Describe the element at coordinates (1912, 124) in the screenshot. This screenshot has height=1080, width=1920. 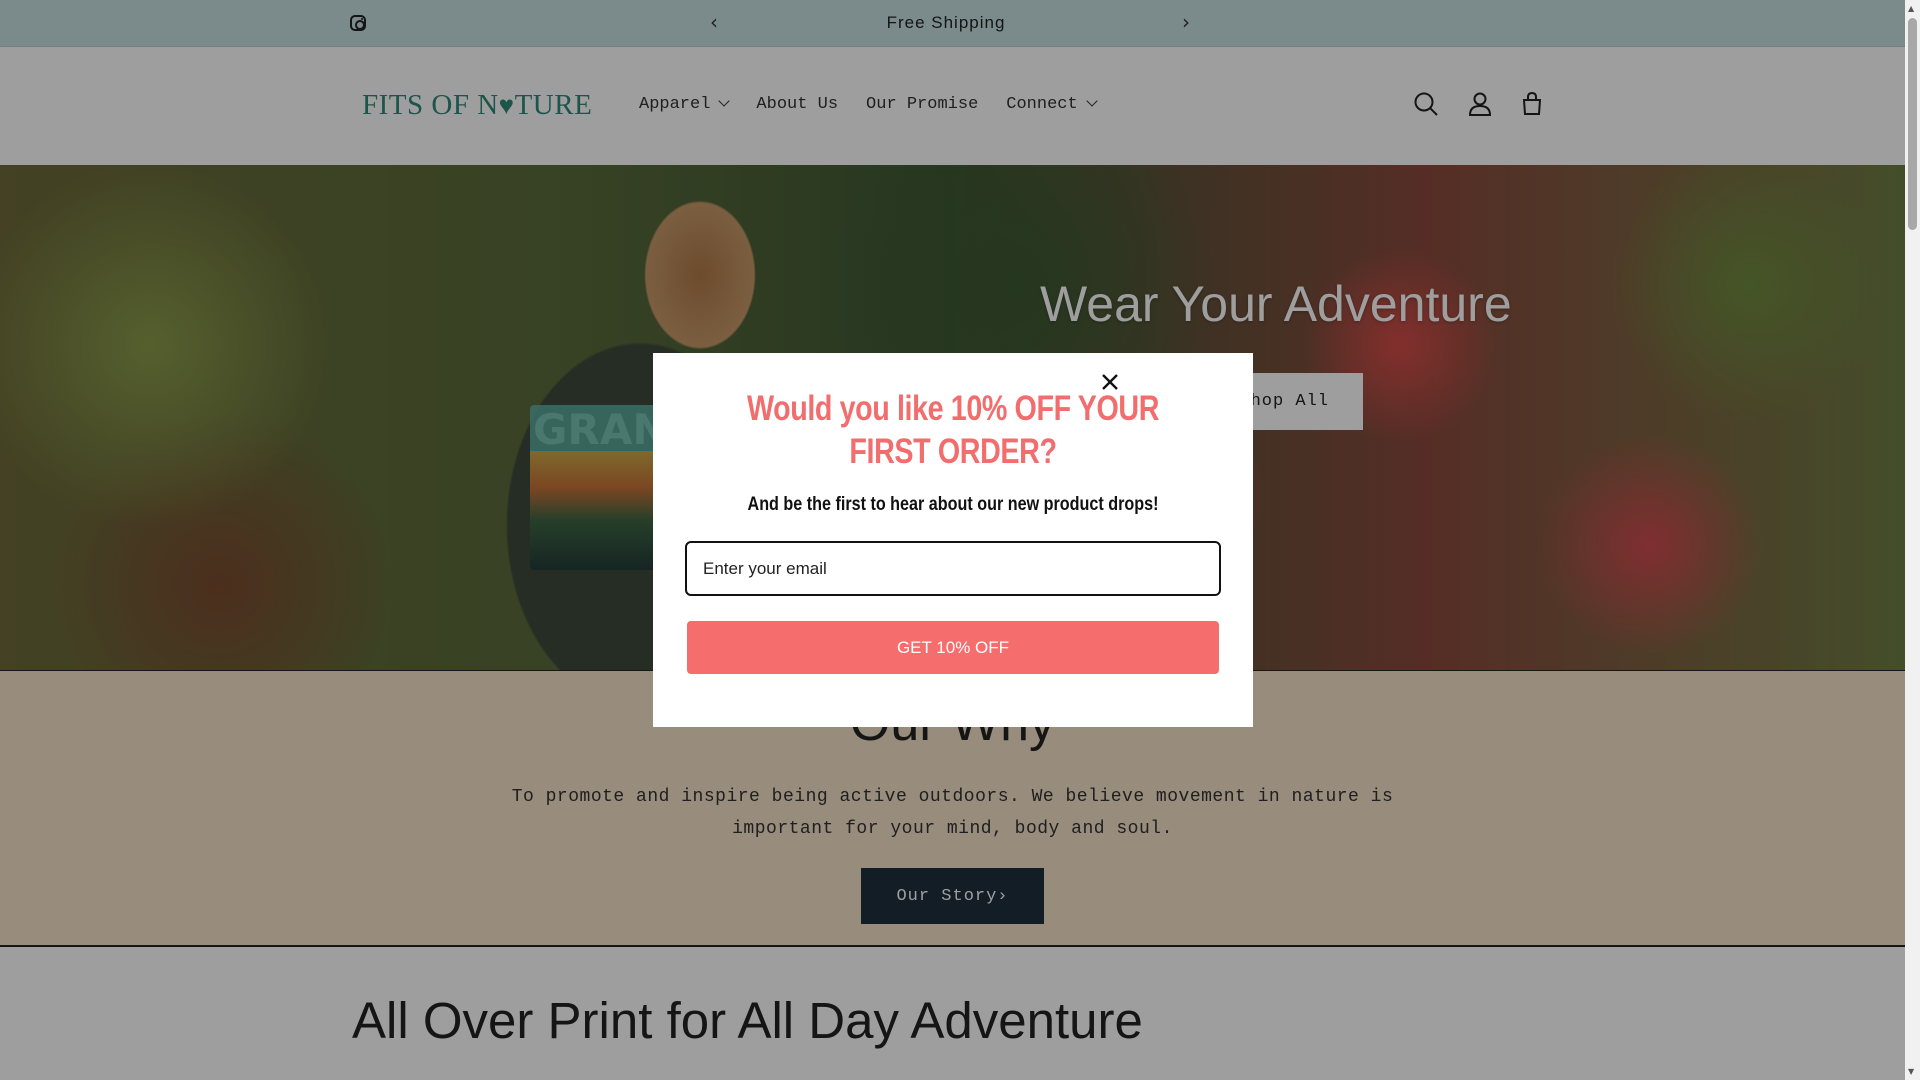
I see `scrollbar-thumb` at that location.